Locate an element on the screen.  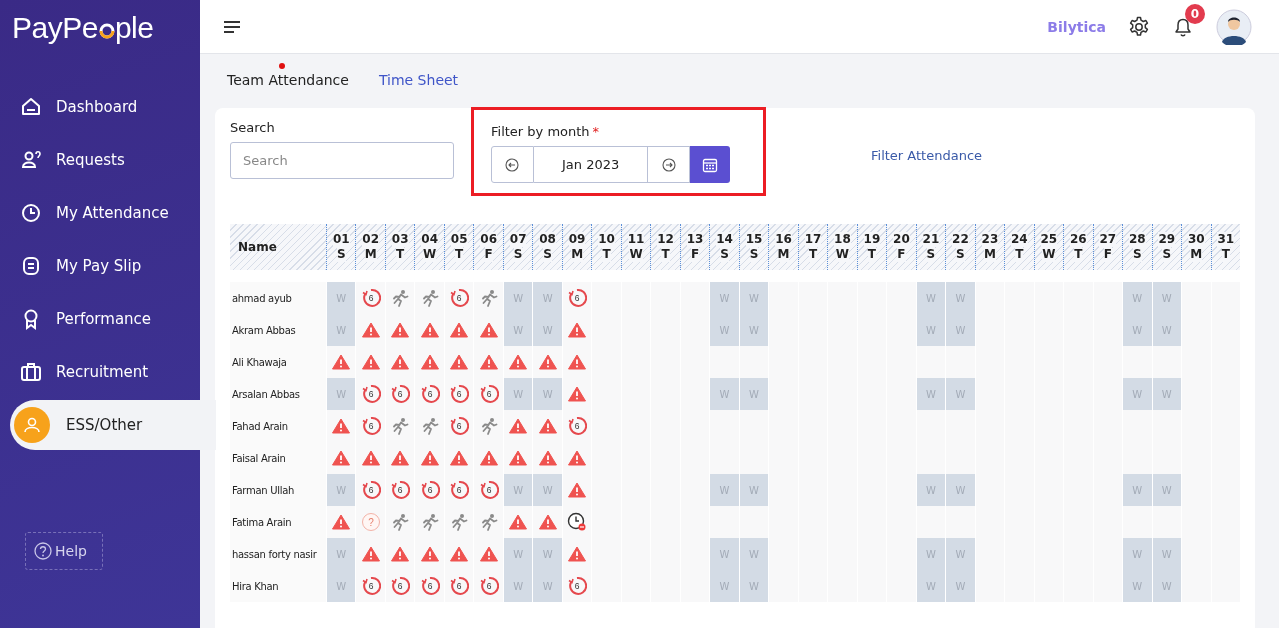
required-mark: * is located at coordinates (596, 131).